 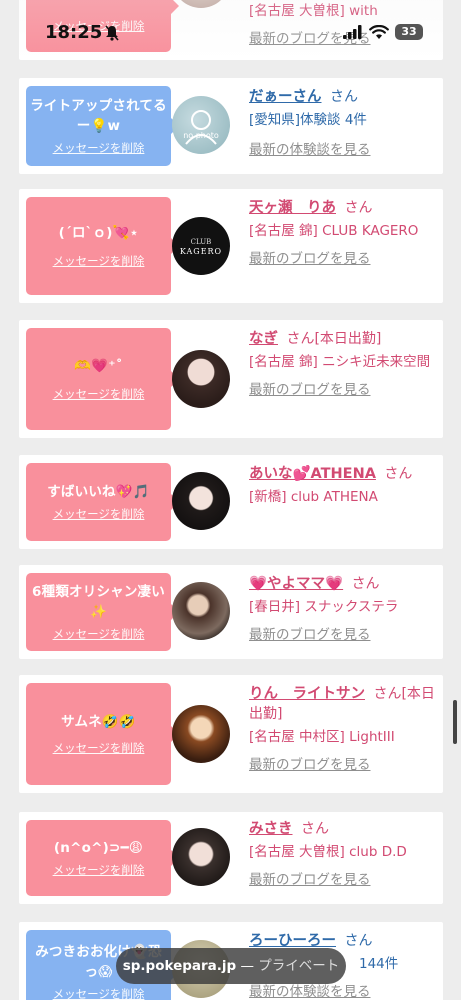 I want to click on url-host: sp.pokepara.jp, so click(x=179, y=966).